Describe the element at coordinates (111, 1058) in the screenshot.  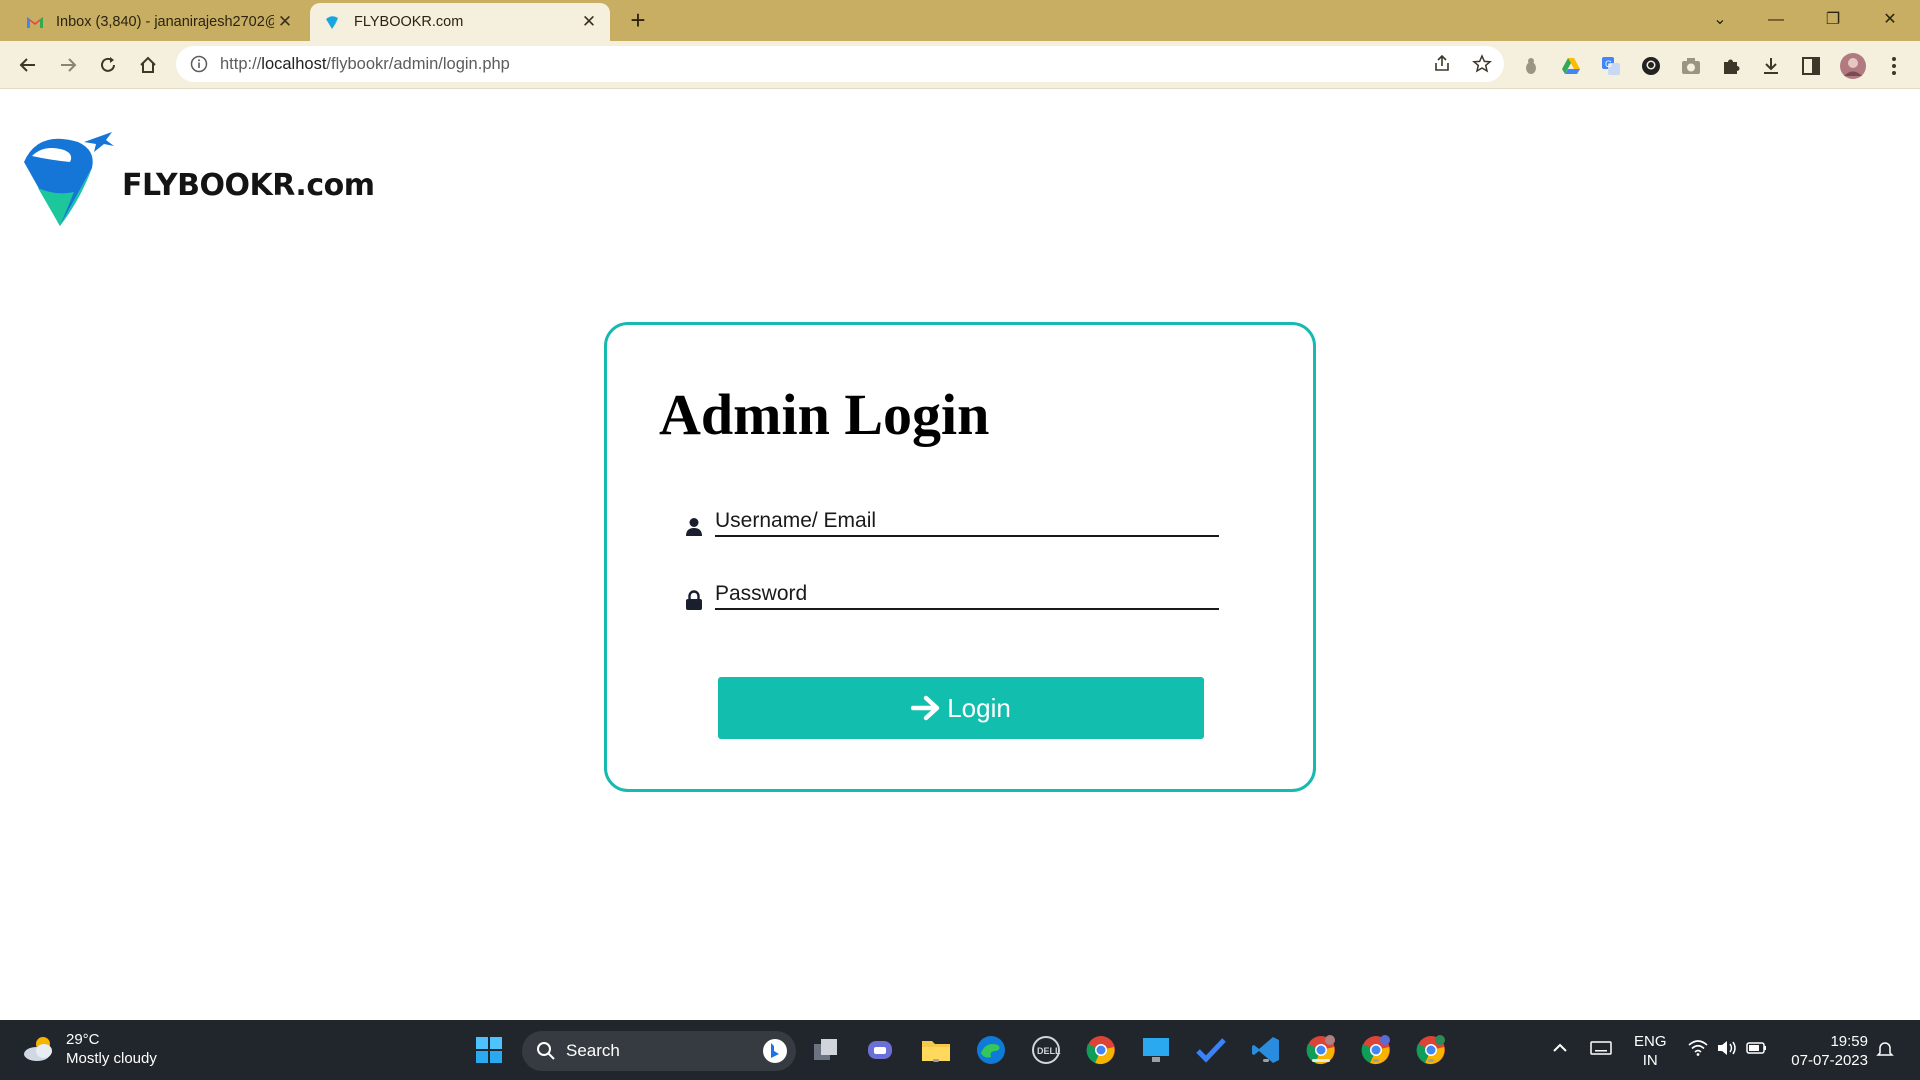
I see `weather-desc: Mostly cloudy` at that location.